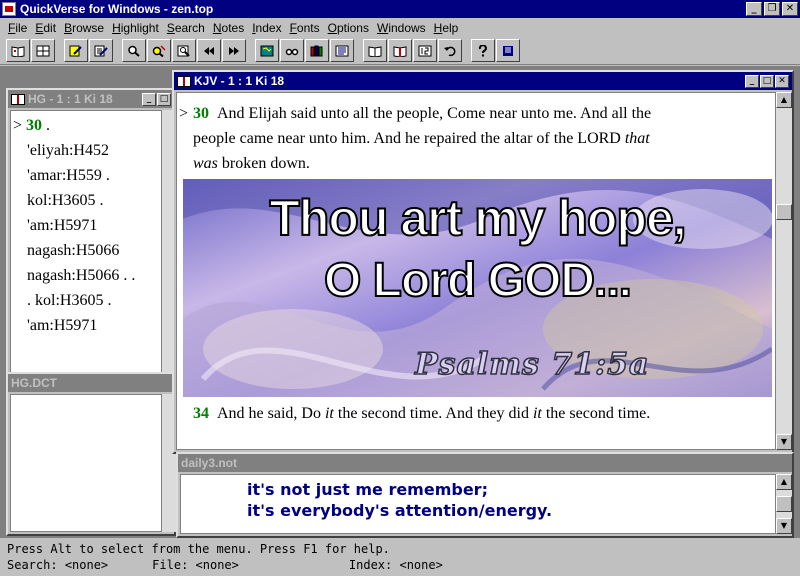 The width and height of the screenshot is (800, 576). I want to click on search-button, so click(134, 50).